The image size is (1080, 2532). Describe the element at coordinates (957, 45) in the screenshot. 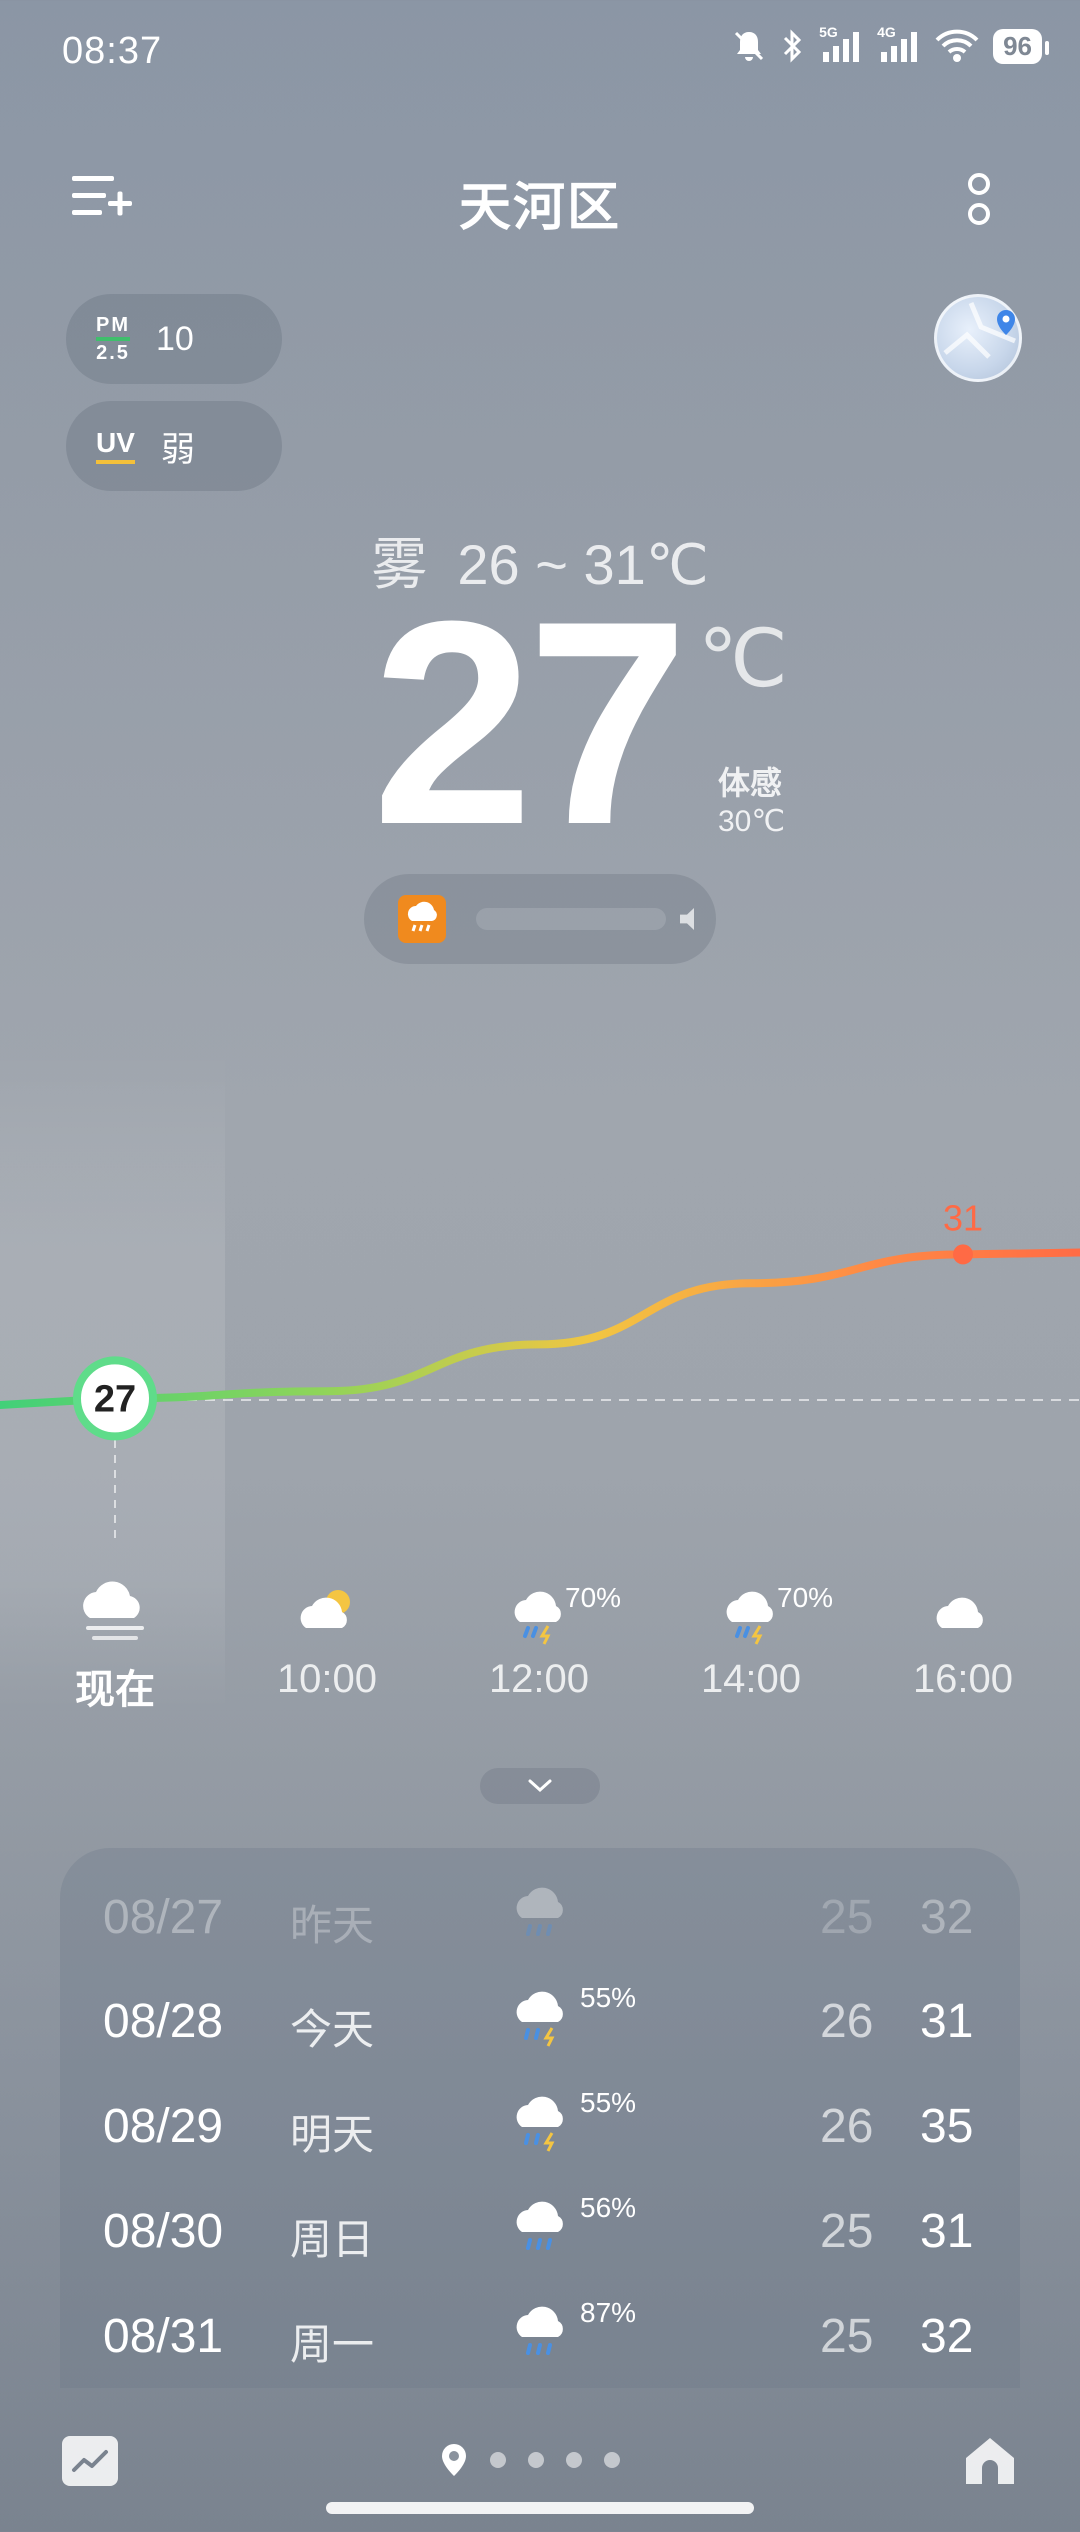

I see `wifi-icon` at that location.